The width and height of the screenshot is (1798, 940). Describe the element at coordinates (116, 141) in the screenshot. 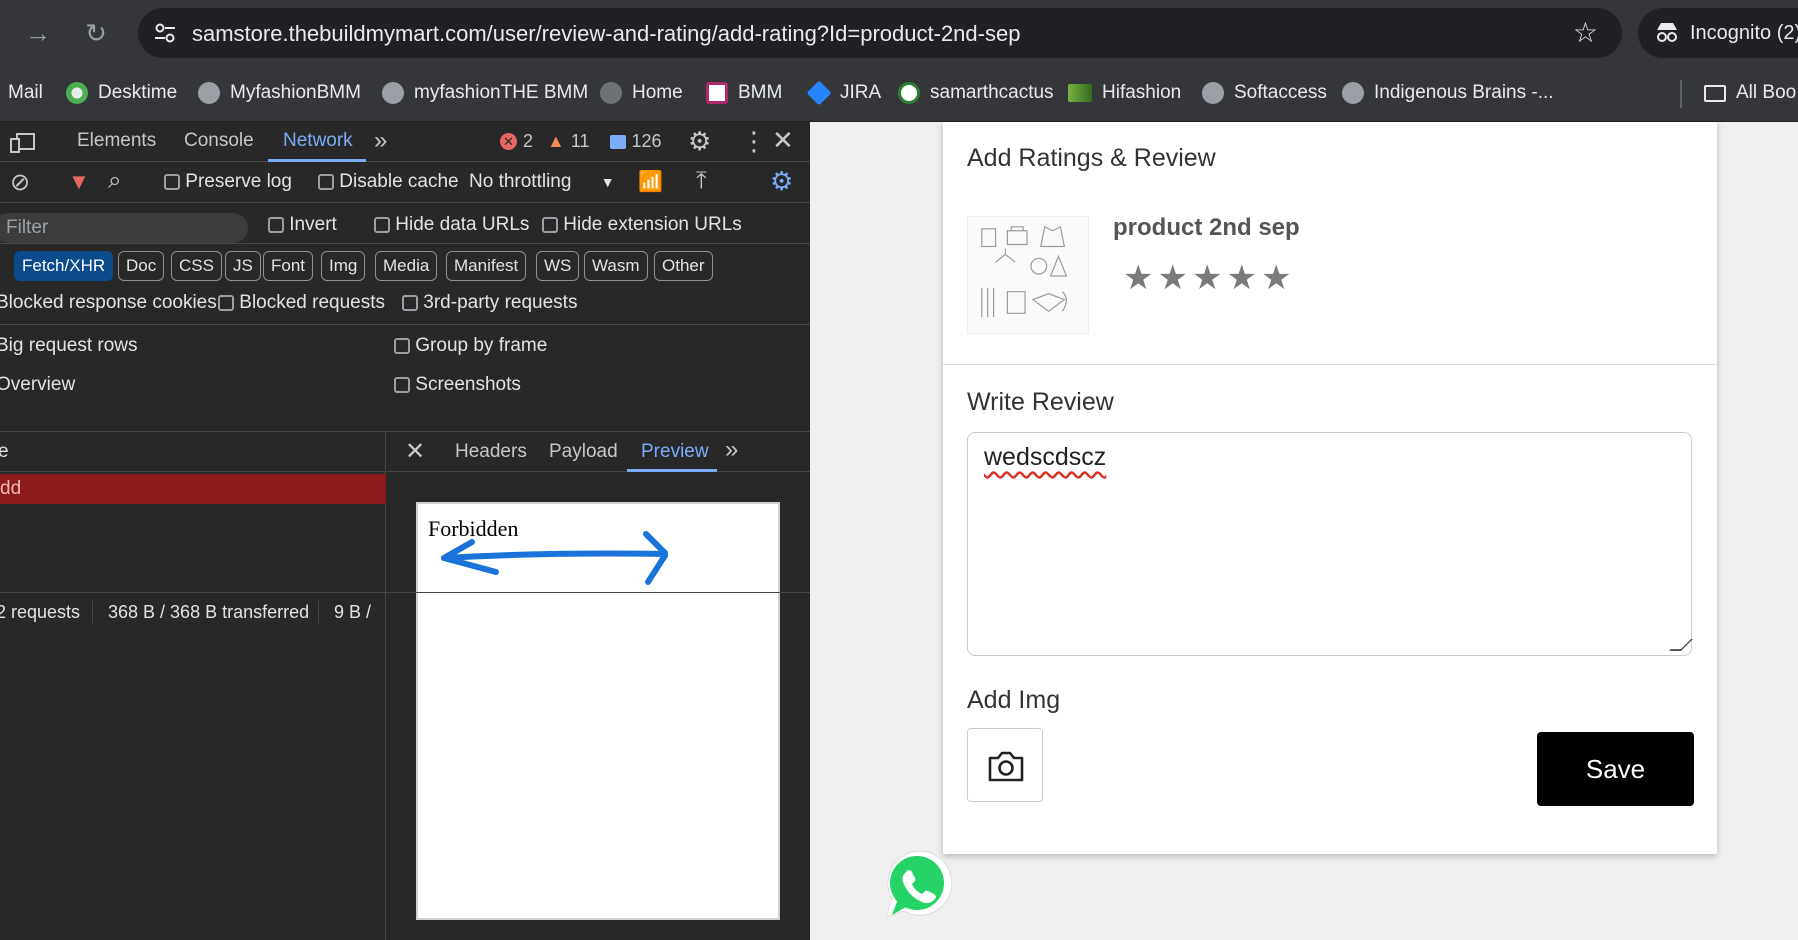

I see `tab-elements: Elements` at that location.